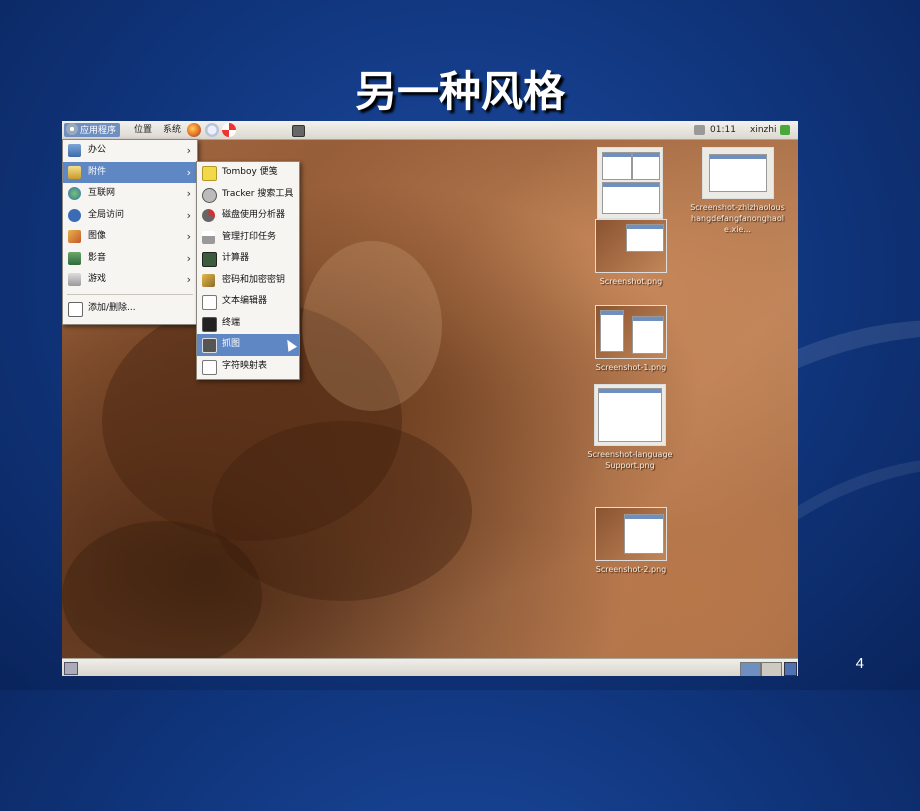  Describe the element at coordinates (790, 669) in the screenshot. I see `trash-icon` at that location.